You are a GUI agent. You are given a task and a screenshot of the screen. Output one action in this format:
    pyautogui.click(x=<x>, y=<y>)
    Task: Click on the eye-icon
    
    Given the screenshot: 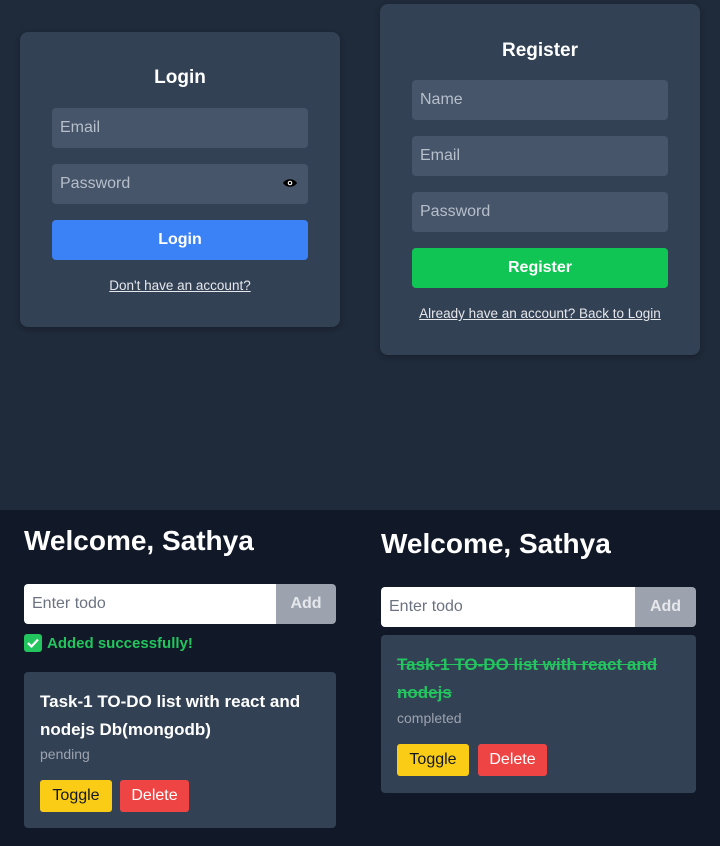 What is the action you would take?
    pyautogui.click(x=290, y=183)
    